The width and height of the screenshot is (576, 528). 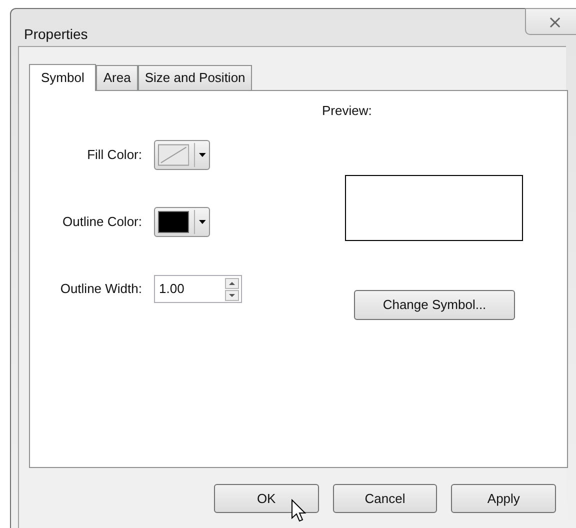 I want to click on no-color-swatch, so click(x=174, y=155).